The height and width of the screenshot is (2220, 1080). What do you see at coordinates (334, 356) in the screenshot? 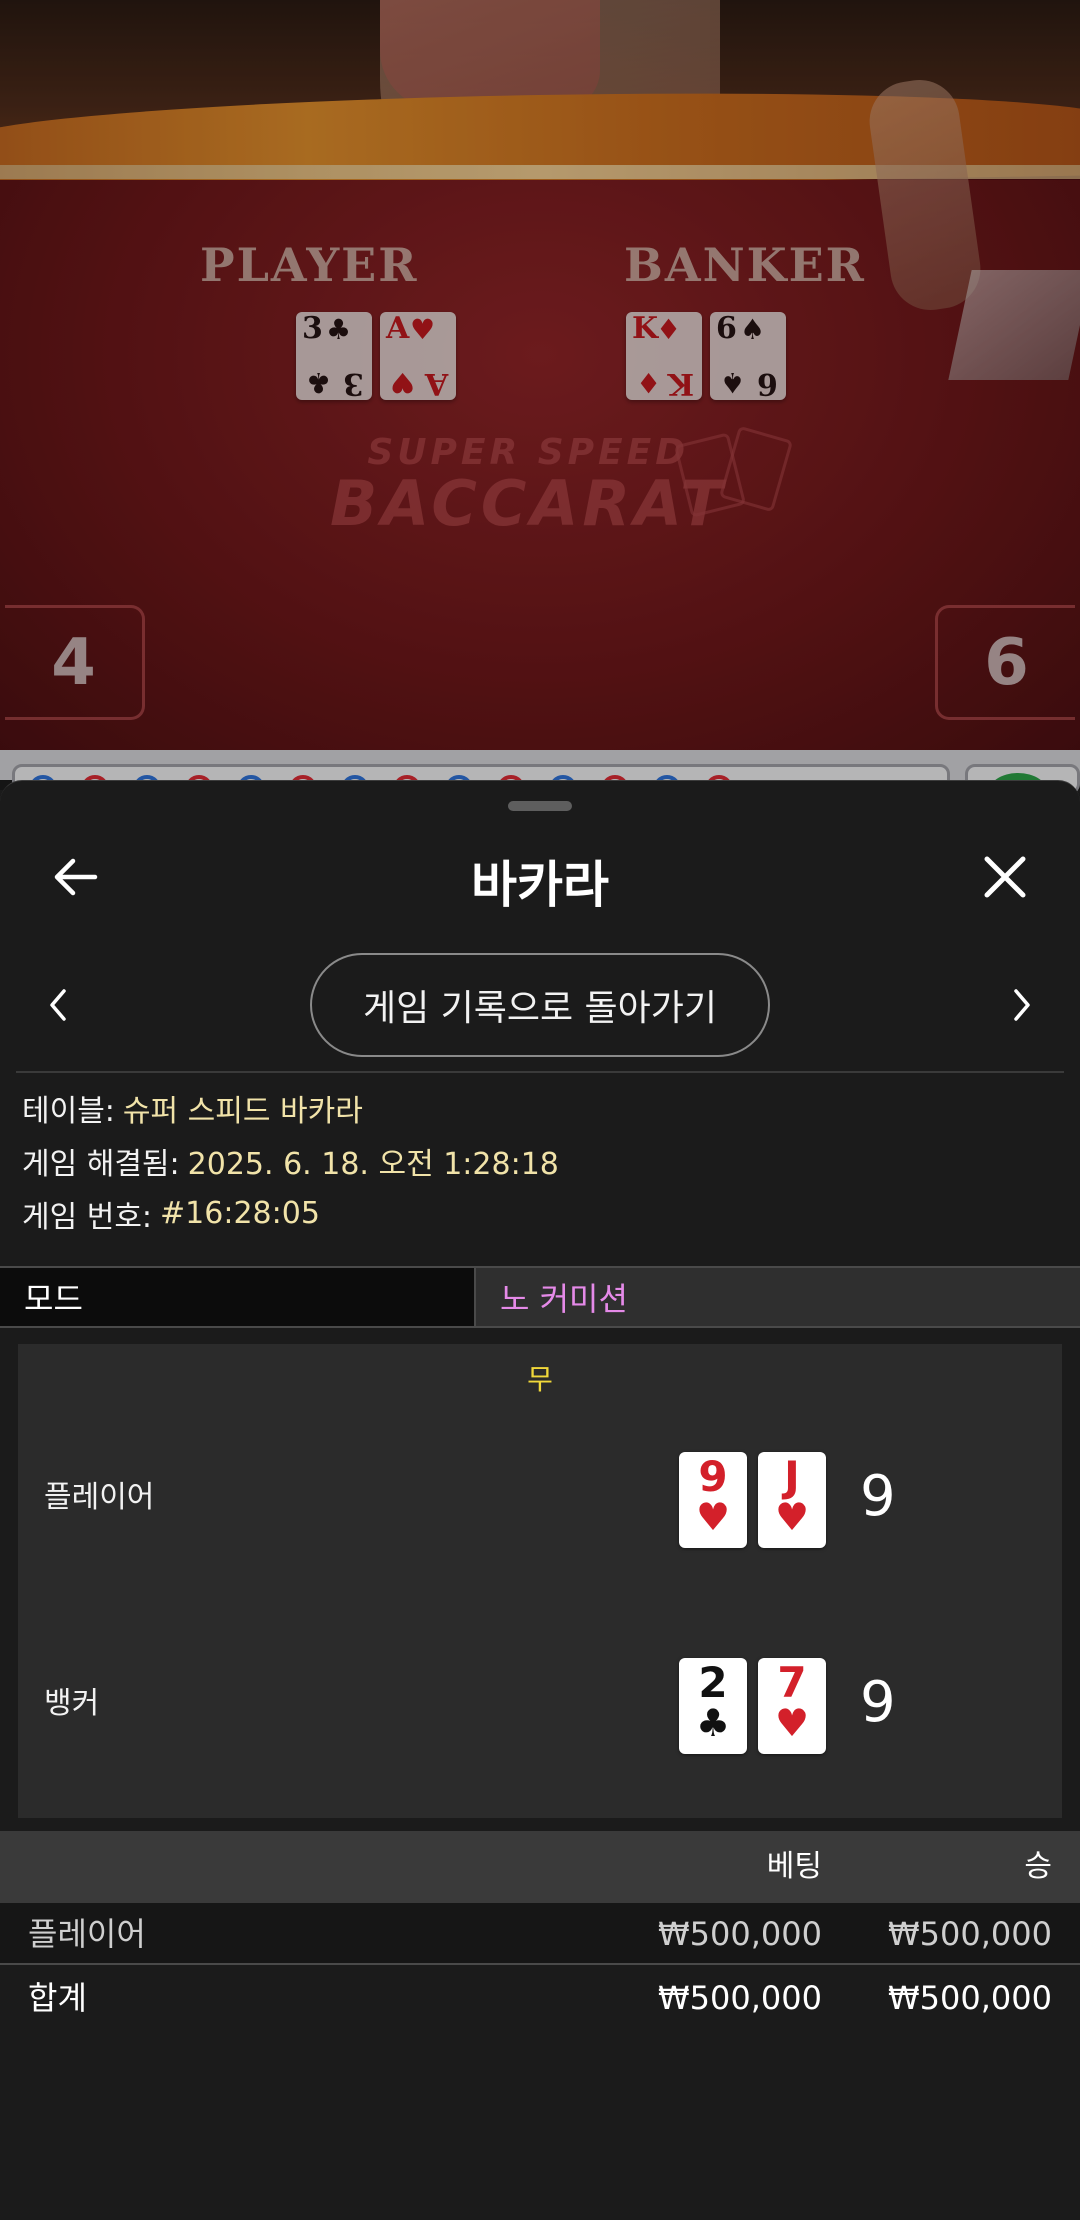
I see `table-player-card-1: 3 ♣ 3 ♣` at bounding box center [334, 356].